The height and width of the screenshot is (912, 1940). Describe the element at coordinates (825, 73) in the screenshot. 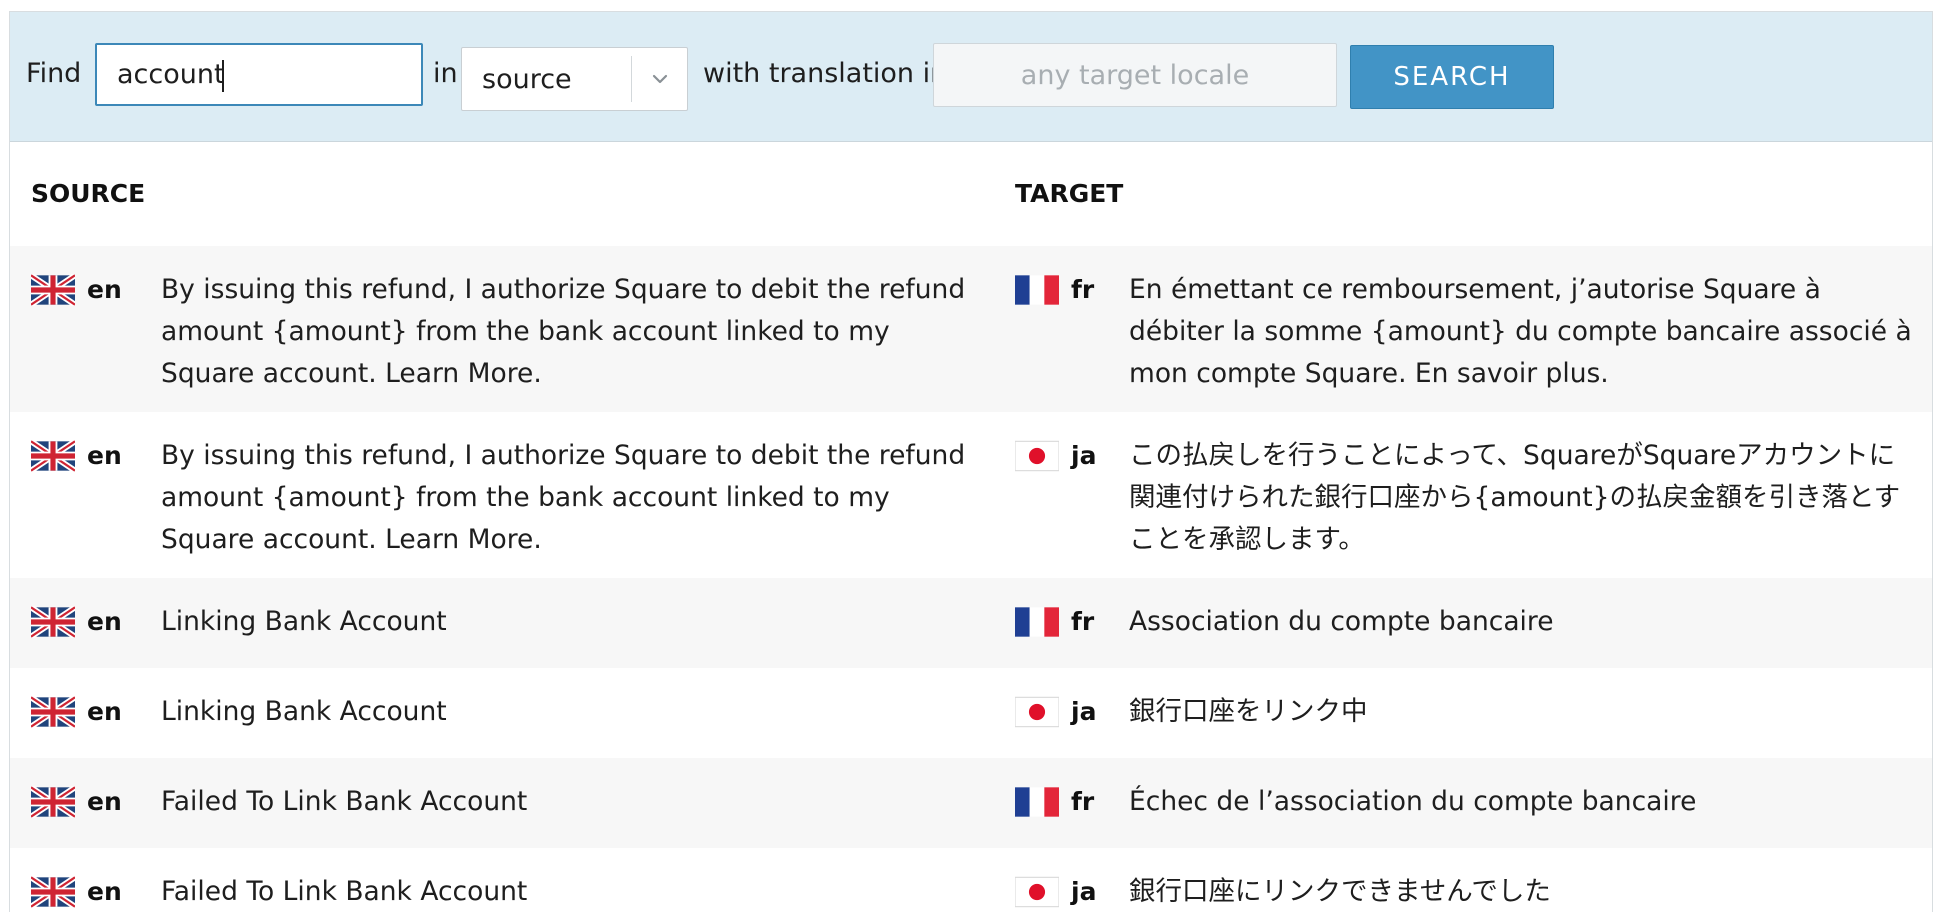

I see `translation-locale-label: with translation in` at that location.